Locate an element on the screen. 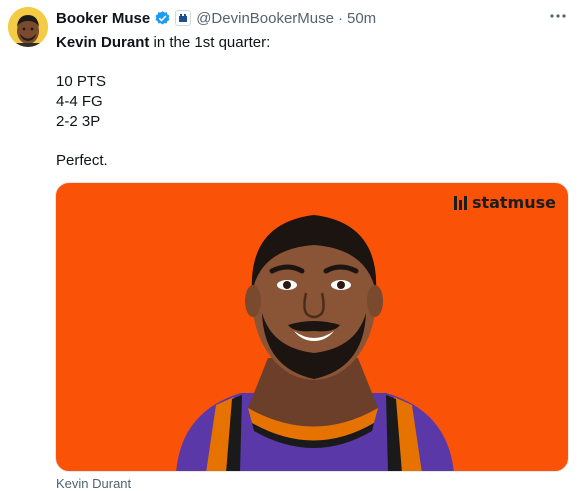 The image size is (578, 491). tweet-intro-line: Kevin Durant in the 1st quarter: is located at coordinates (306, 43).